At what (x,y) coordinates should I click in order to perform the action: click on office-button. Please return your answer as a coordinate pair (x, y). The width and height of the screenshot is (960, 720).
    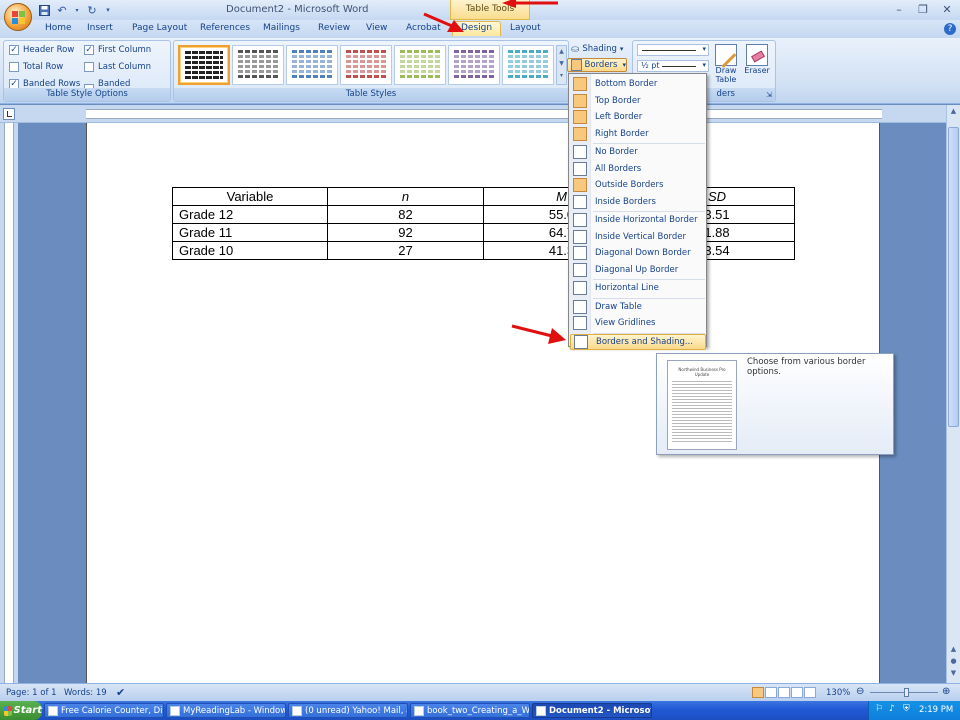
    Looking at the image, I should click on (18, 17).